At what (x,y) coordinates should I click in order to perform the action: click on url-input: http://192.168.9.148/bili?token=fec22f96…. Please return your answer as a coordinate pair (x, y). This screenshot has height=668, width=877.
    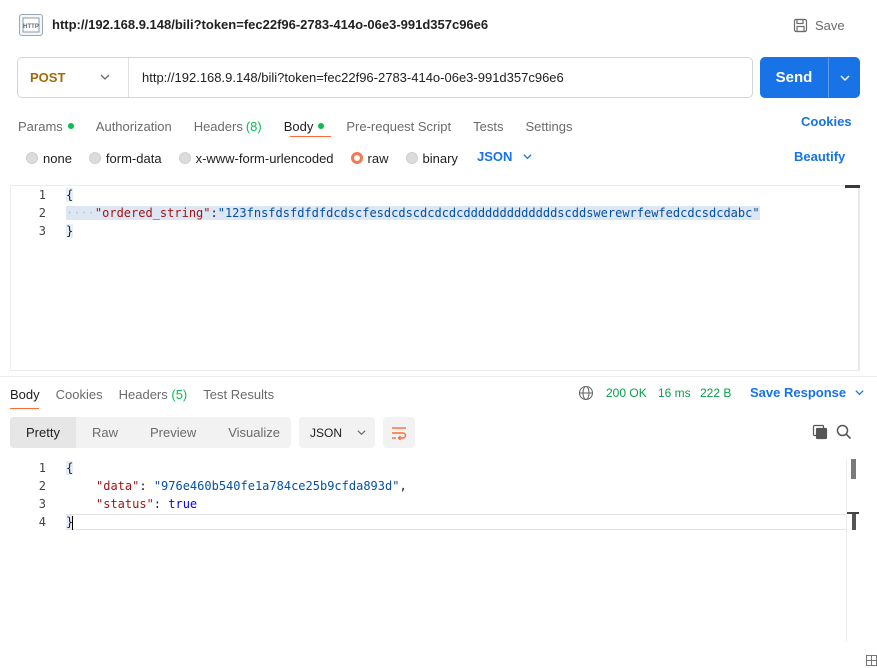
    Looking at the image, I should click on (346, 77).